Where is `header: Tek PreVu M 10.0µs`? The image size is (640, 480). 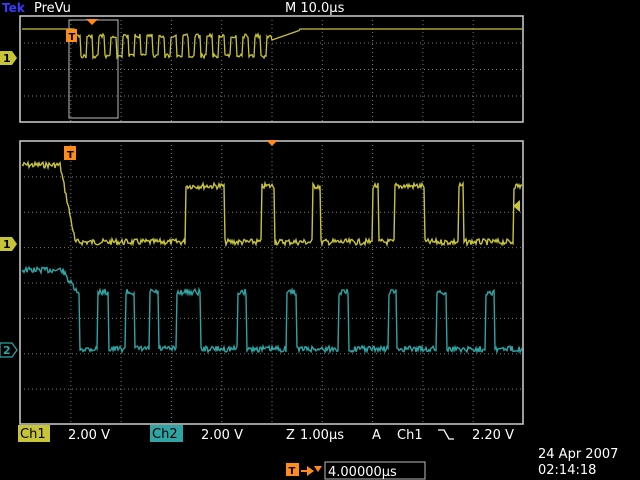 header: Tek PreVu M 10.0µs is located at coordinates (172, 8).